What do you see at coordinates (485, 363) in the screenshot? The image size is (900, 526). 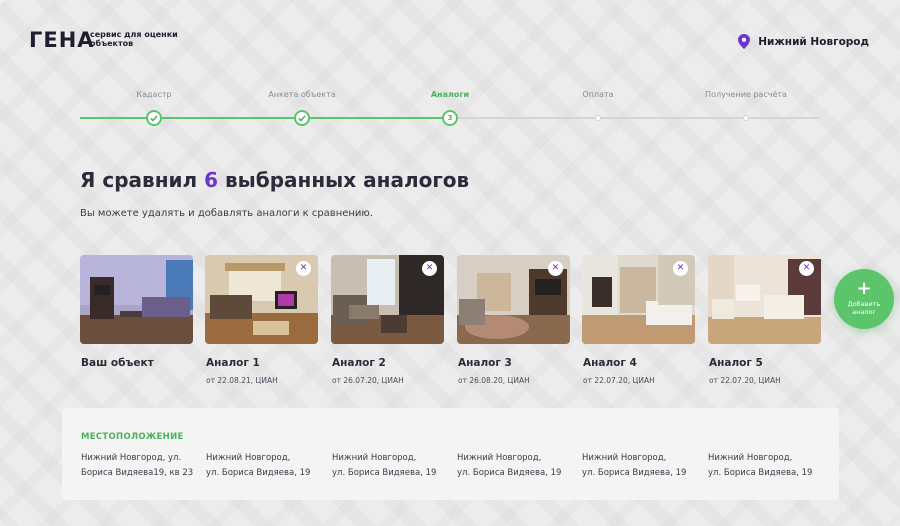 I see `card-title: Аналог 3` at bounding box center [485, 363].